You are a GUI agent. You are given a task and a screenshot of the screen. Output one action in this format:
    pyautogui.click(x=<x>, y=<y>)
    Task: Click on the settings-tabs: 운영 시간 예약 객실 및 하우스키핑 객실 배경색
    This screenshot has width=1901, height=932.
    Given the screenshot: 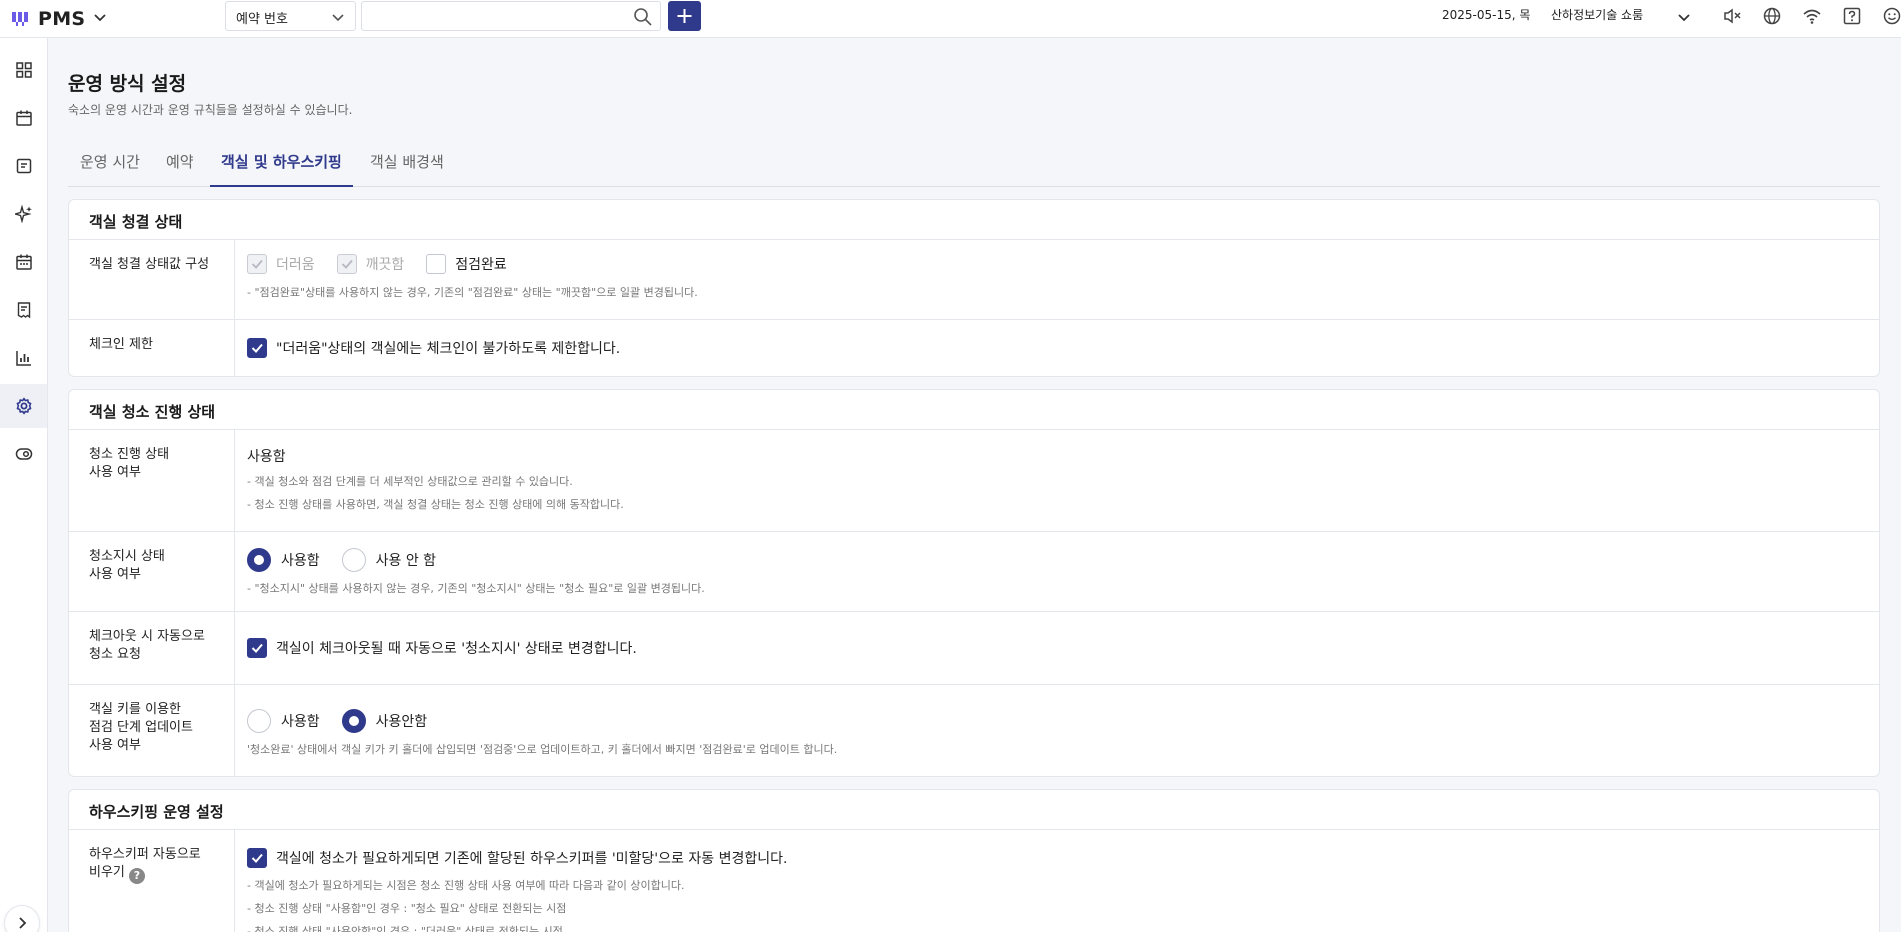 What is the action you would take?
    pyautogui.click(x=974, y=164)
    